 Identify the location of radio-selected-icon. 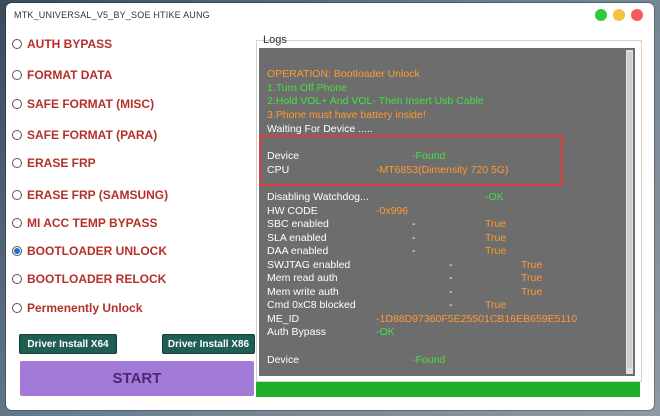
(17, 251).